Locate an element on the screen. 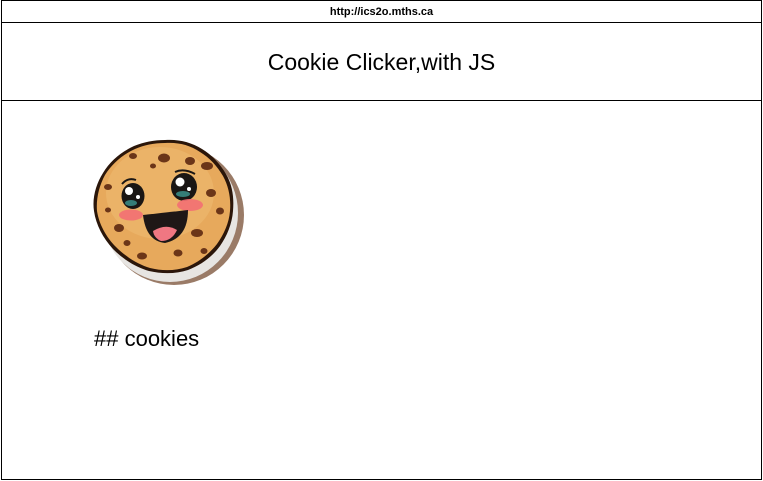  url-text: http://ics2o.mths.ca is located at coordinates (381, 12).